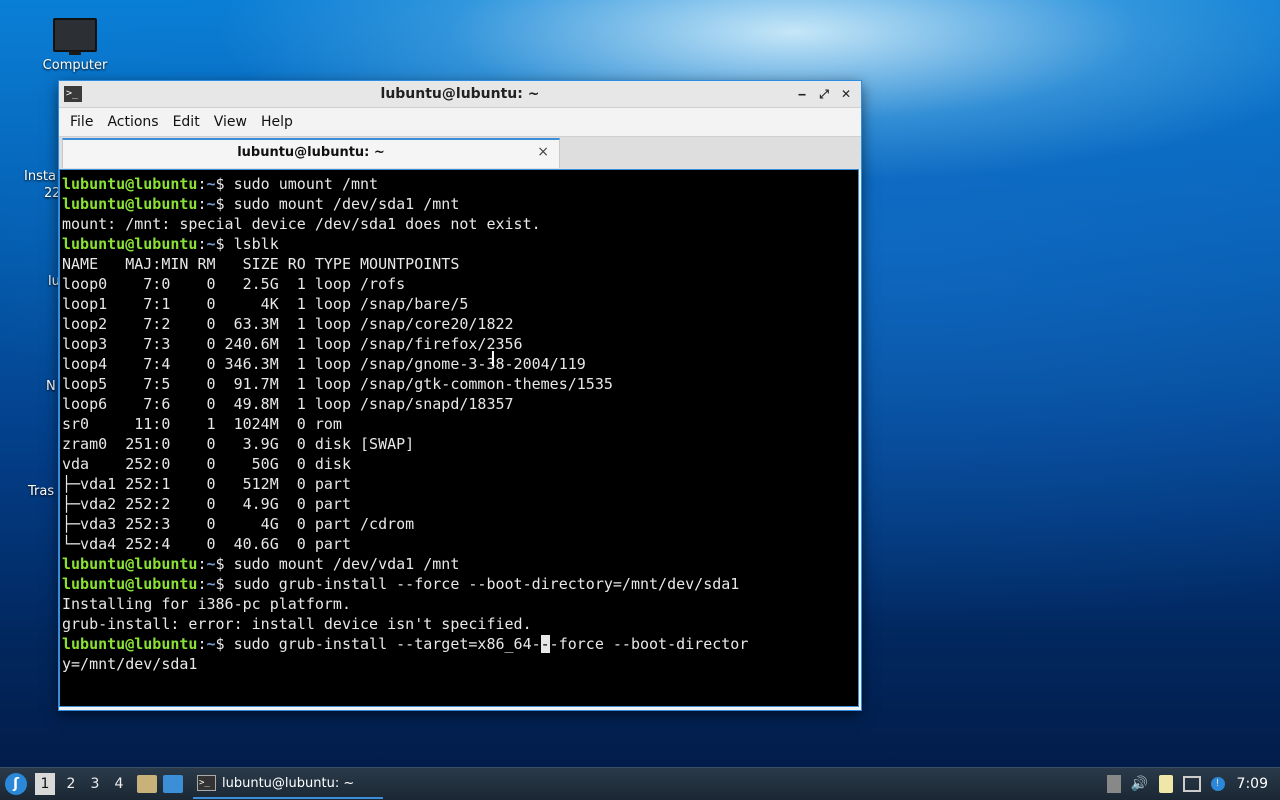  What do you see at coordinates (543, 152) in the screenshot?
I see `tab-close-icon: ×` at bounding box center [543, 152].